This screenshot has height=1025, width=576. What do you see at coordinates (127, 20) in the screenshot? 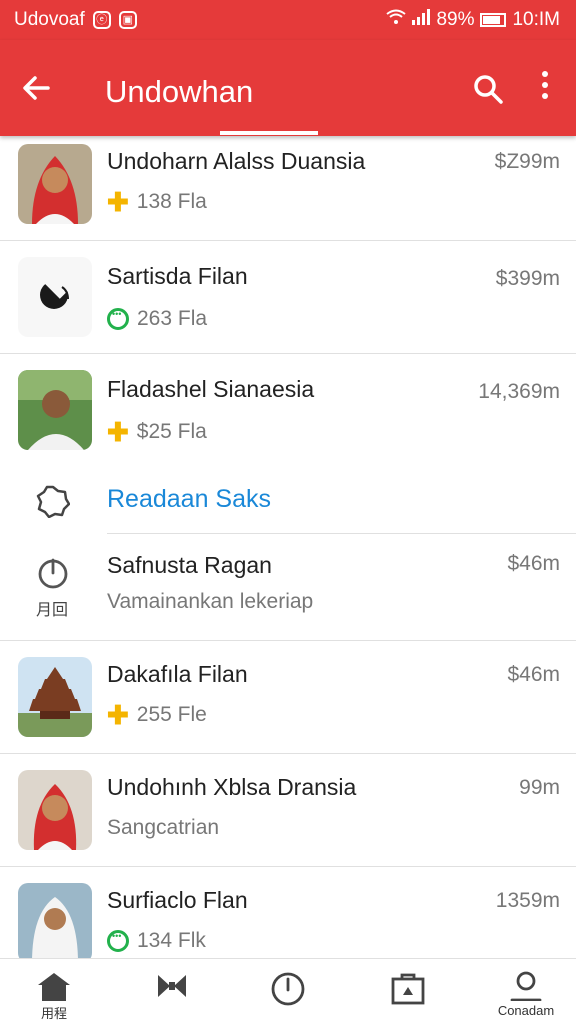
I see `app-notification-icon: ▣` at bounding box center [127, 20].